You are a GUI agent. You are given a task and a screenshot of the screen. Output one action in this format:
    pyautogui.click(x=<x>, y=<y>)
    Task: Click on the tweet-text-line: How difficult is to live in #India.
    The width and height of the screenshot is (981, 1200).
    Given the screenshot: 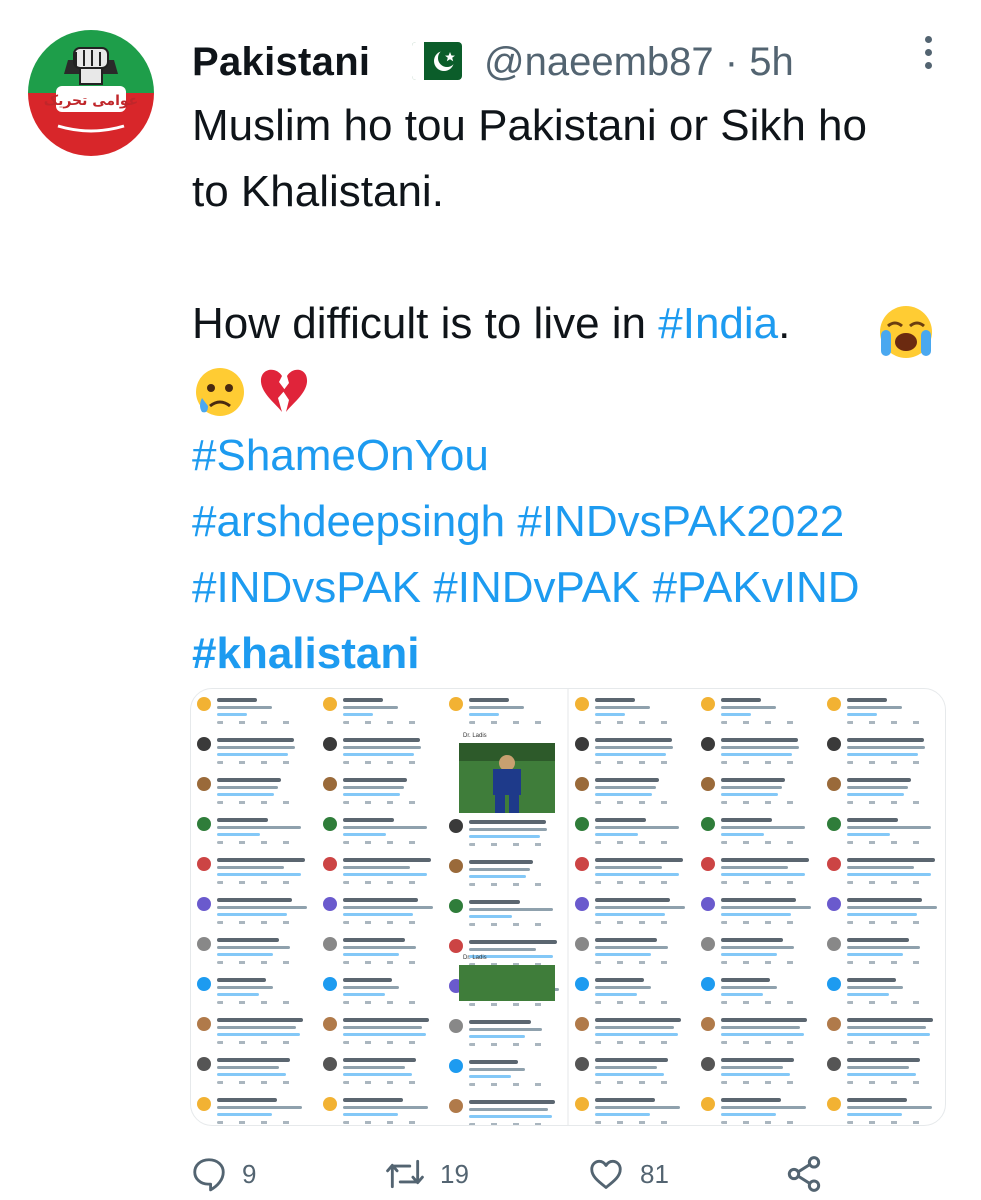 What is the action you would take?
    pyautogui.click(x=491, y=324)
    